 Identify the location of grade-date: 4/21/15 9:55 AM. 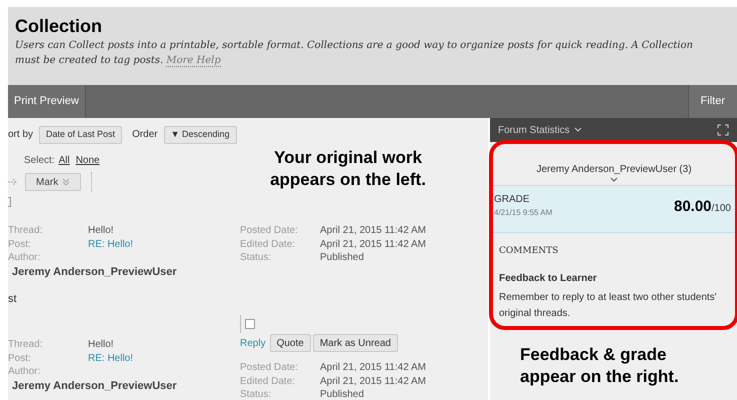
(523, 213).